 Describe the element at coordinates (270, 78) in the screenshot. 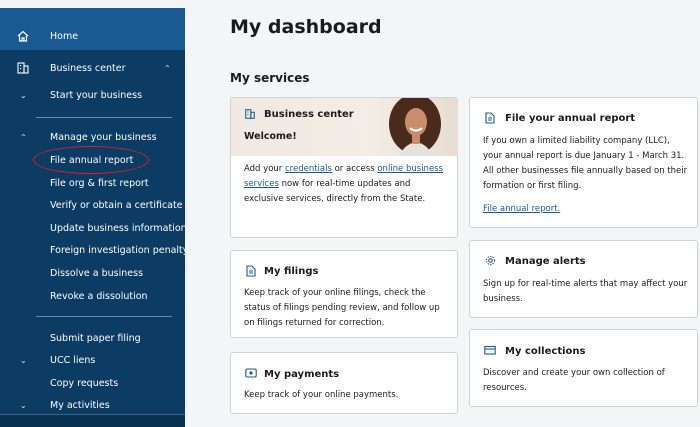

I see `section-title: My services` at that location.